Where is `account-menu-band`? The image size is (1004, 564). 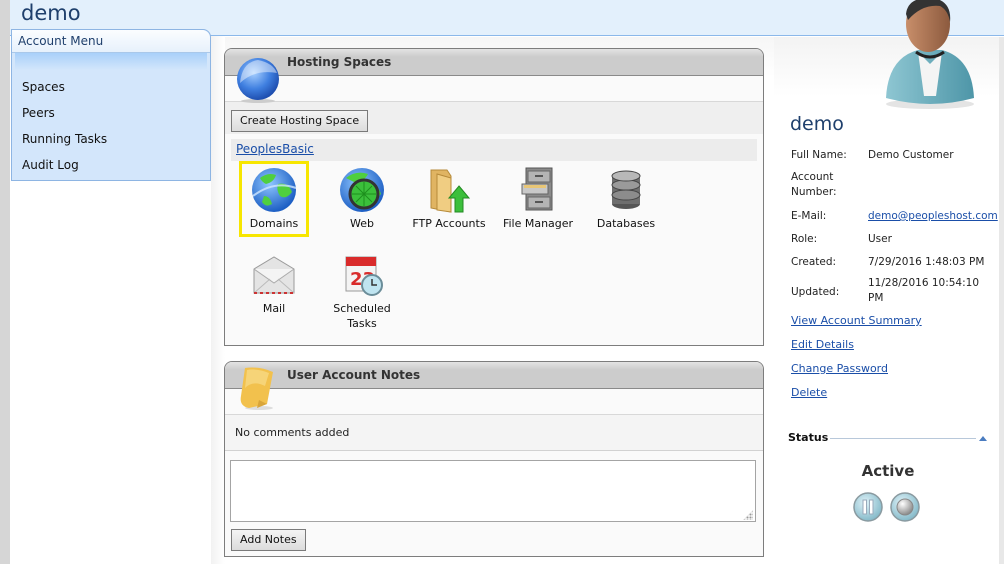
account-menu-band is located at coordinates (111, 61).